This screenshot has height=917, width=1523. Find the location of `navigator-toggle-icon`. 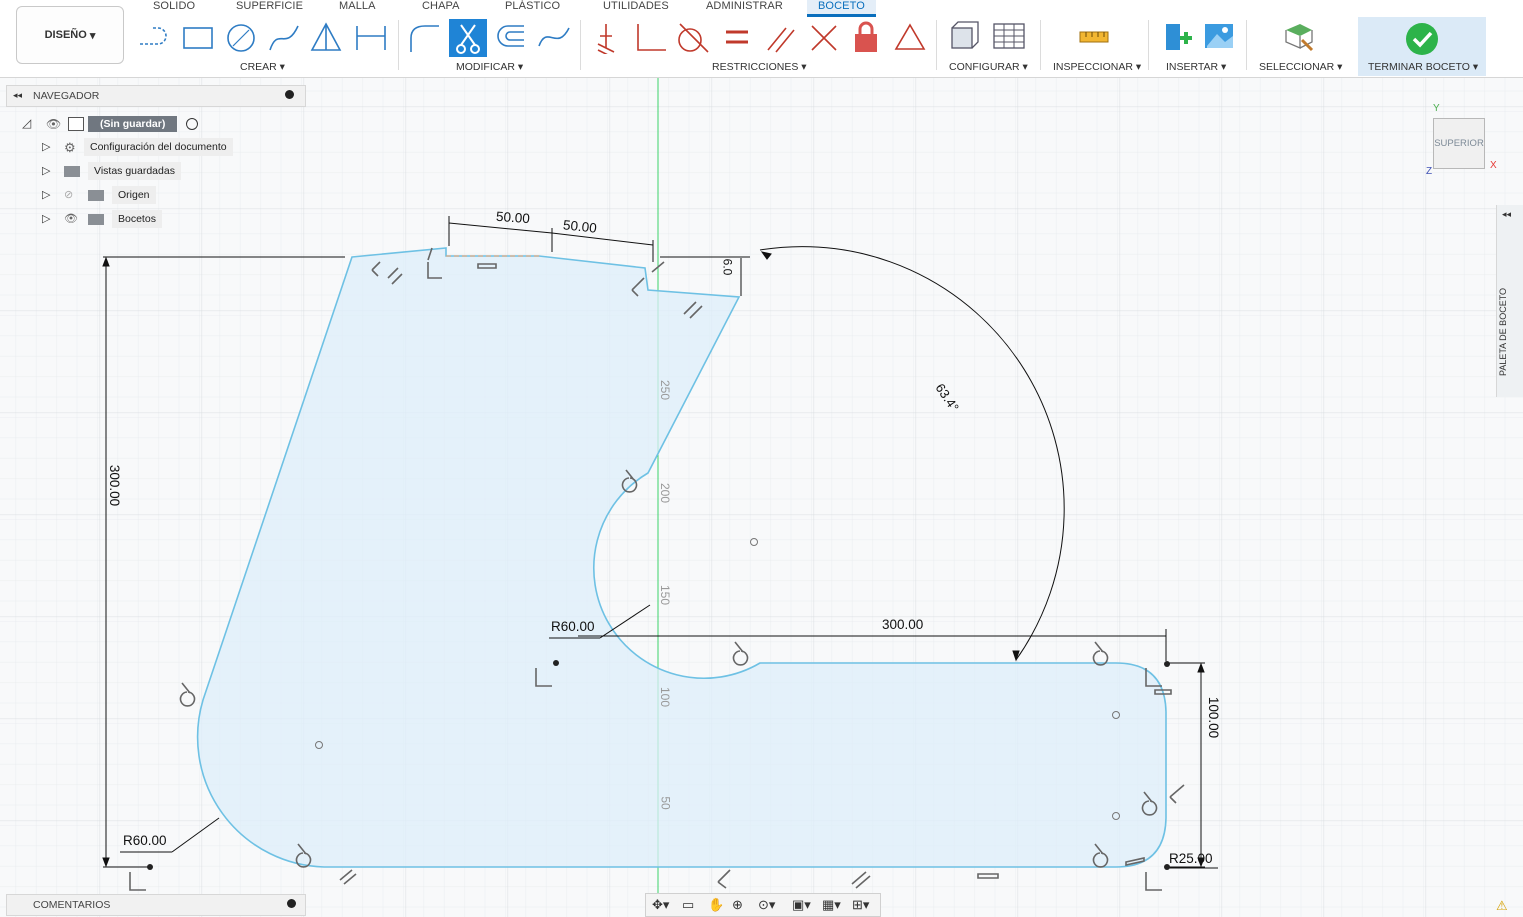

navigator-toggle-icon is located at coordinates (289, 94).